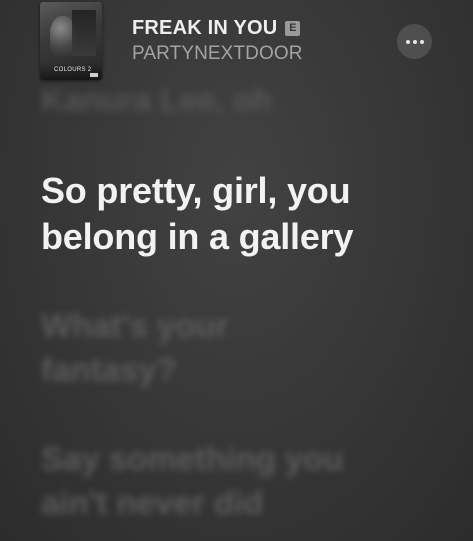  I want to click on more-options-button, so click(414, 41).